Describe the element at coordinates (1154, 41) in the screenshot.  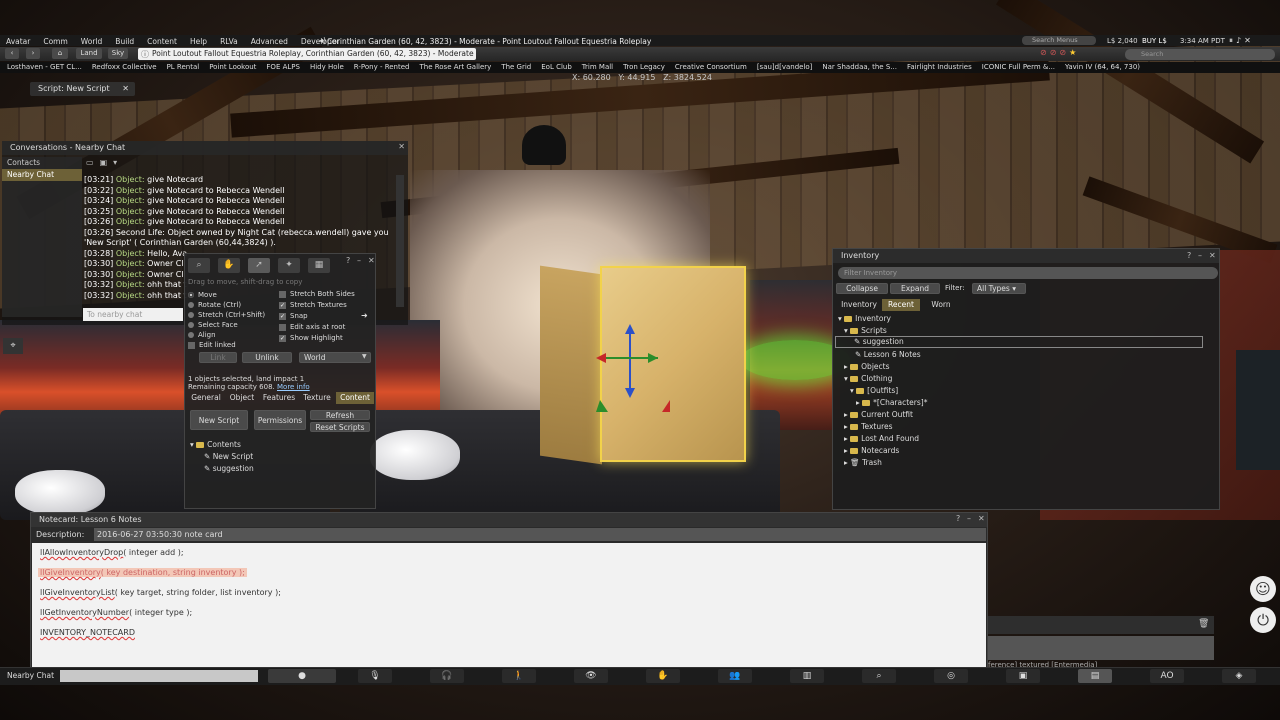
I see `buy-ls-button: BUY L$` at that location.